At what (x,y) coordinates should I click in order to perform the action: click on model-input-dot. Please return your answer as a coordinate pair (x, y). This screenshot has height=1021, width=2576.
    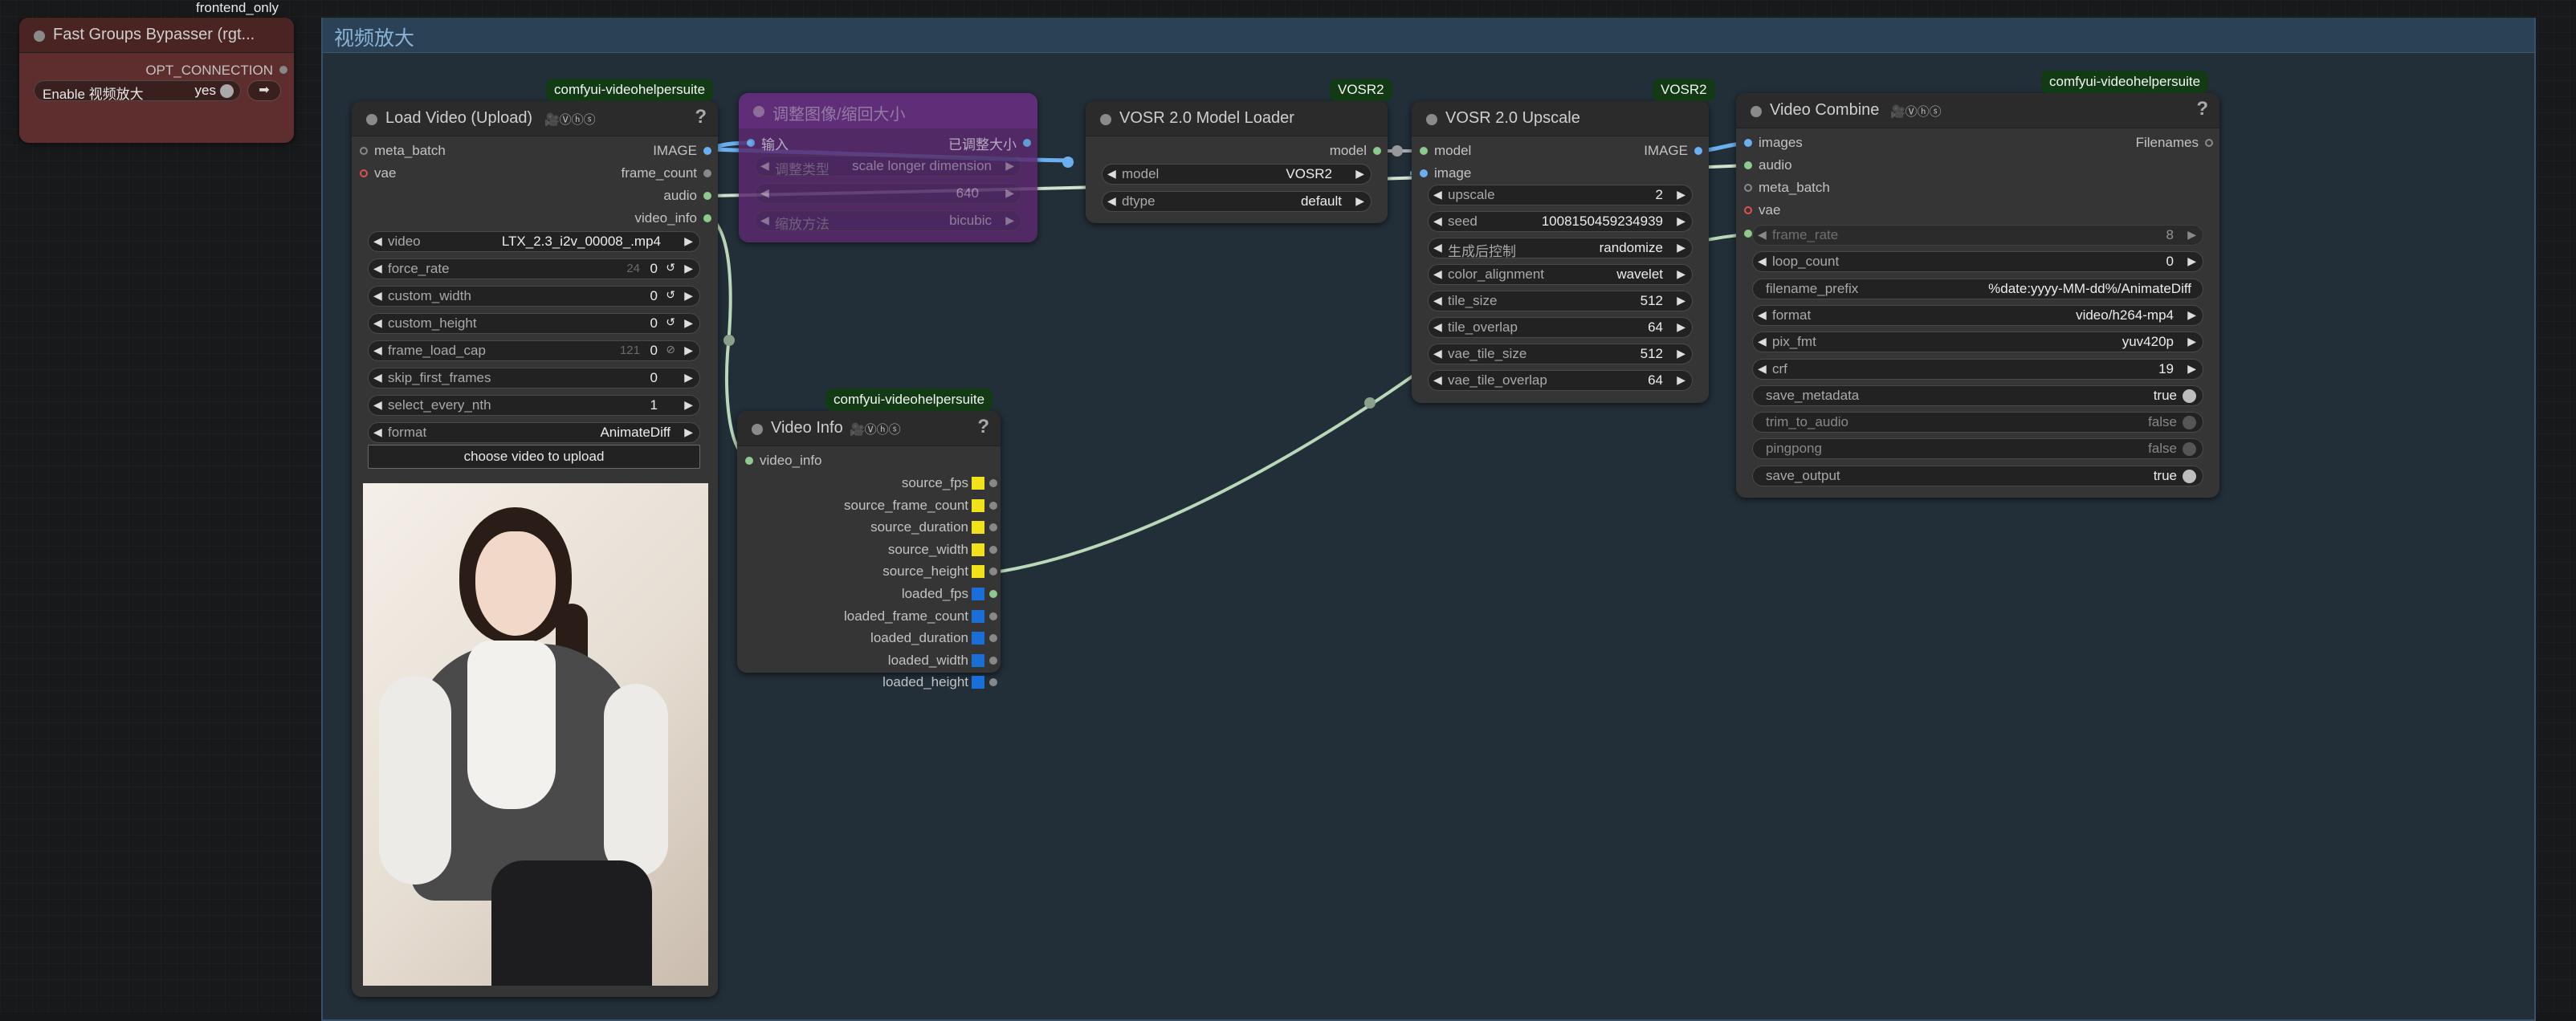
    Looking at the image, I should click on (1424, 151).